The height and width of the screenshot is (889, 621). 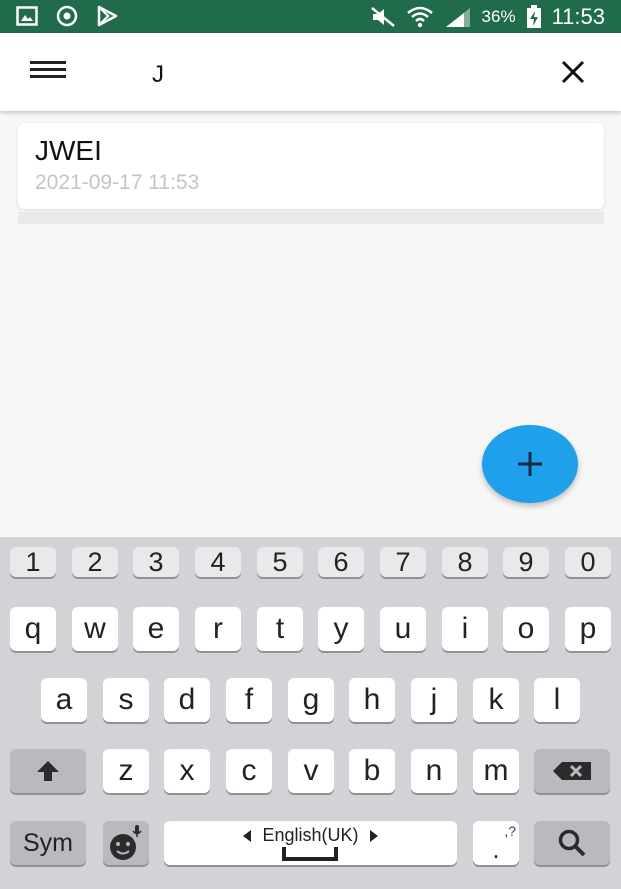 I want to click on left-arrow-icon, so click(x=247, y=835).